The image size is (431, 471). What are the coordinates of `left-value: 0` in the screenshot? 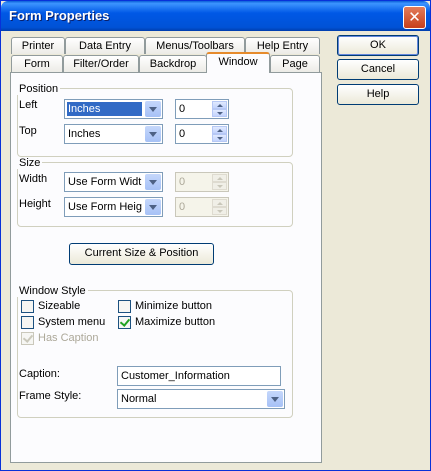 It's located at (182, 109).